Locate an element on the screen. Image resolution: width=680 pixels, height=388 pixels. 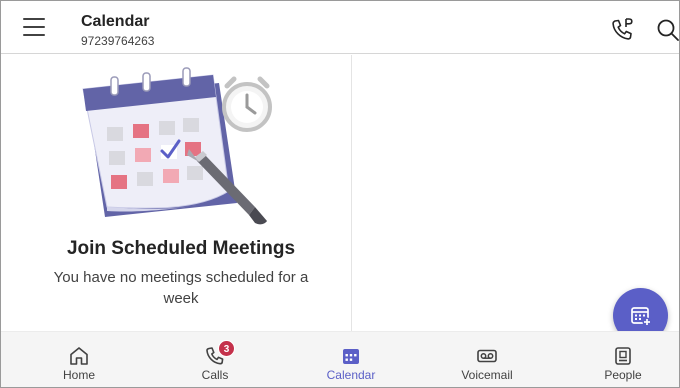
nav-people: People is located at coordinates (623, 359).